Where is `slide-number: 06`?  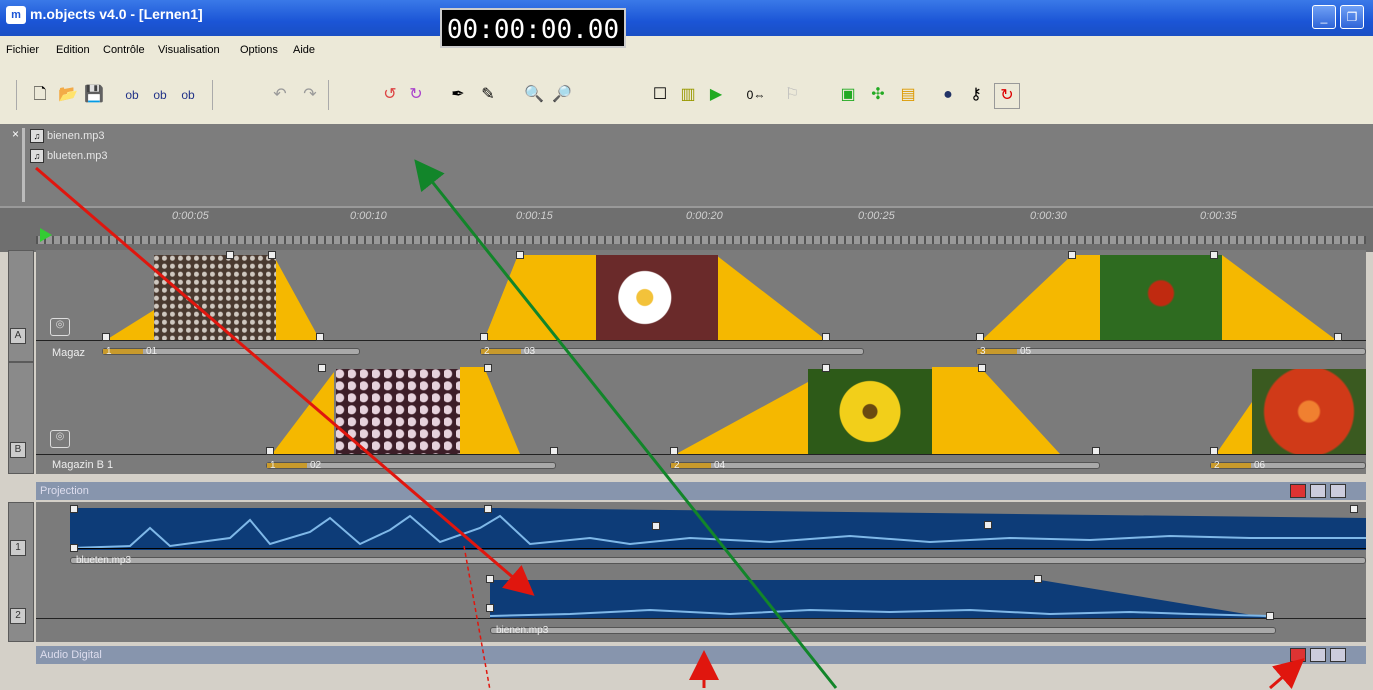
slide-number: 06 is located at coordinates (1260, 465).